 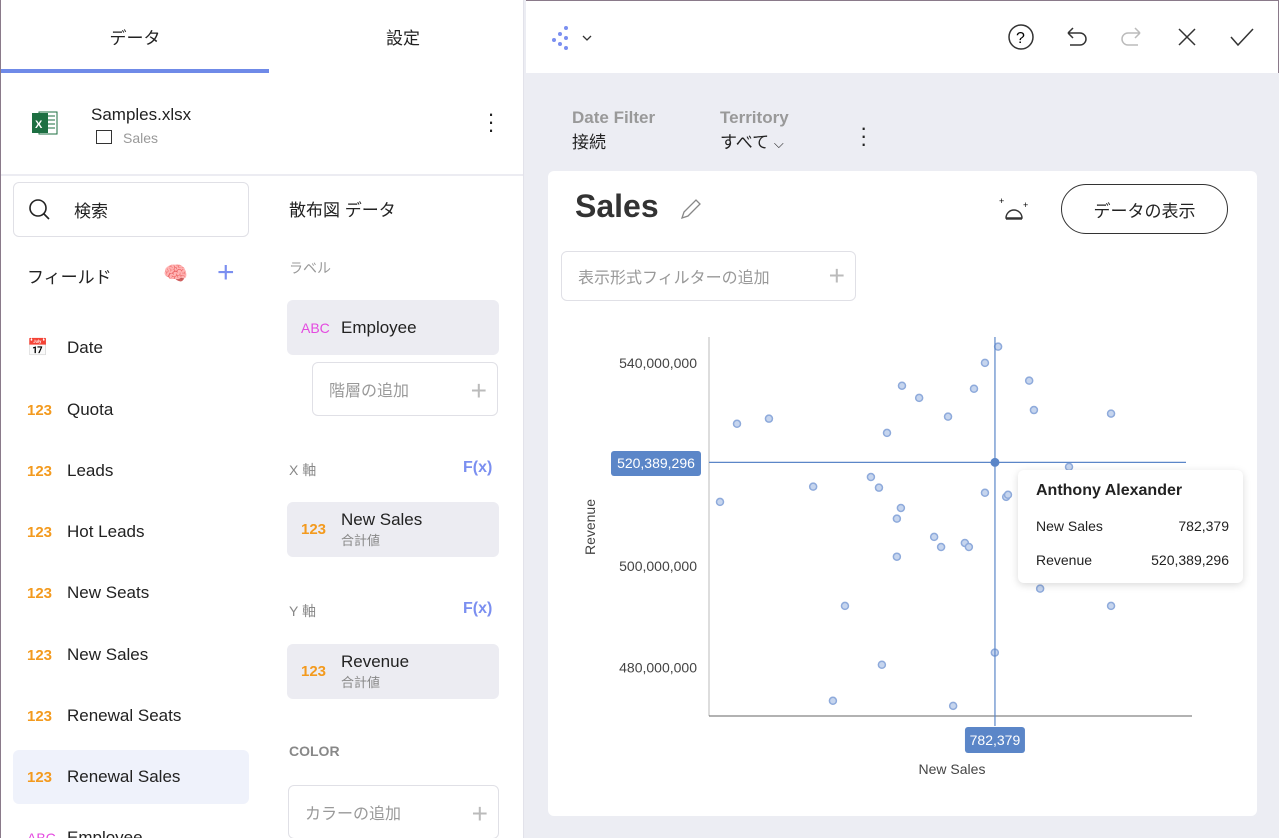 I want to click on tooltip-key: Revenue, so click(x=1064, y=560).